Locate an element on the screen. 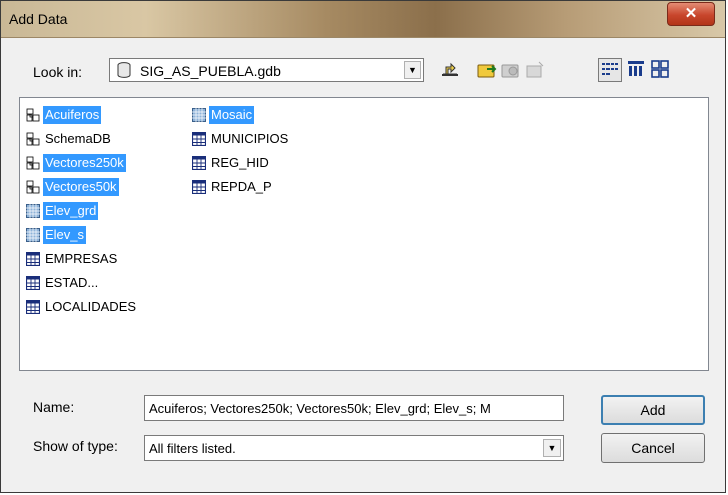 This screenshot has width=728, height=495. list-item-label: REG_HID is located at coordinates (240, 162).